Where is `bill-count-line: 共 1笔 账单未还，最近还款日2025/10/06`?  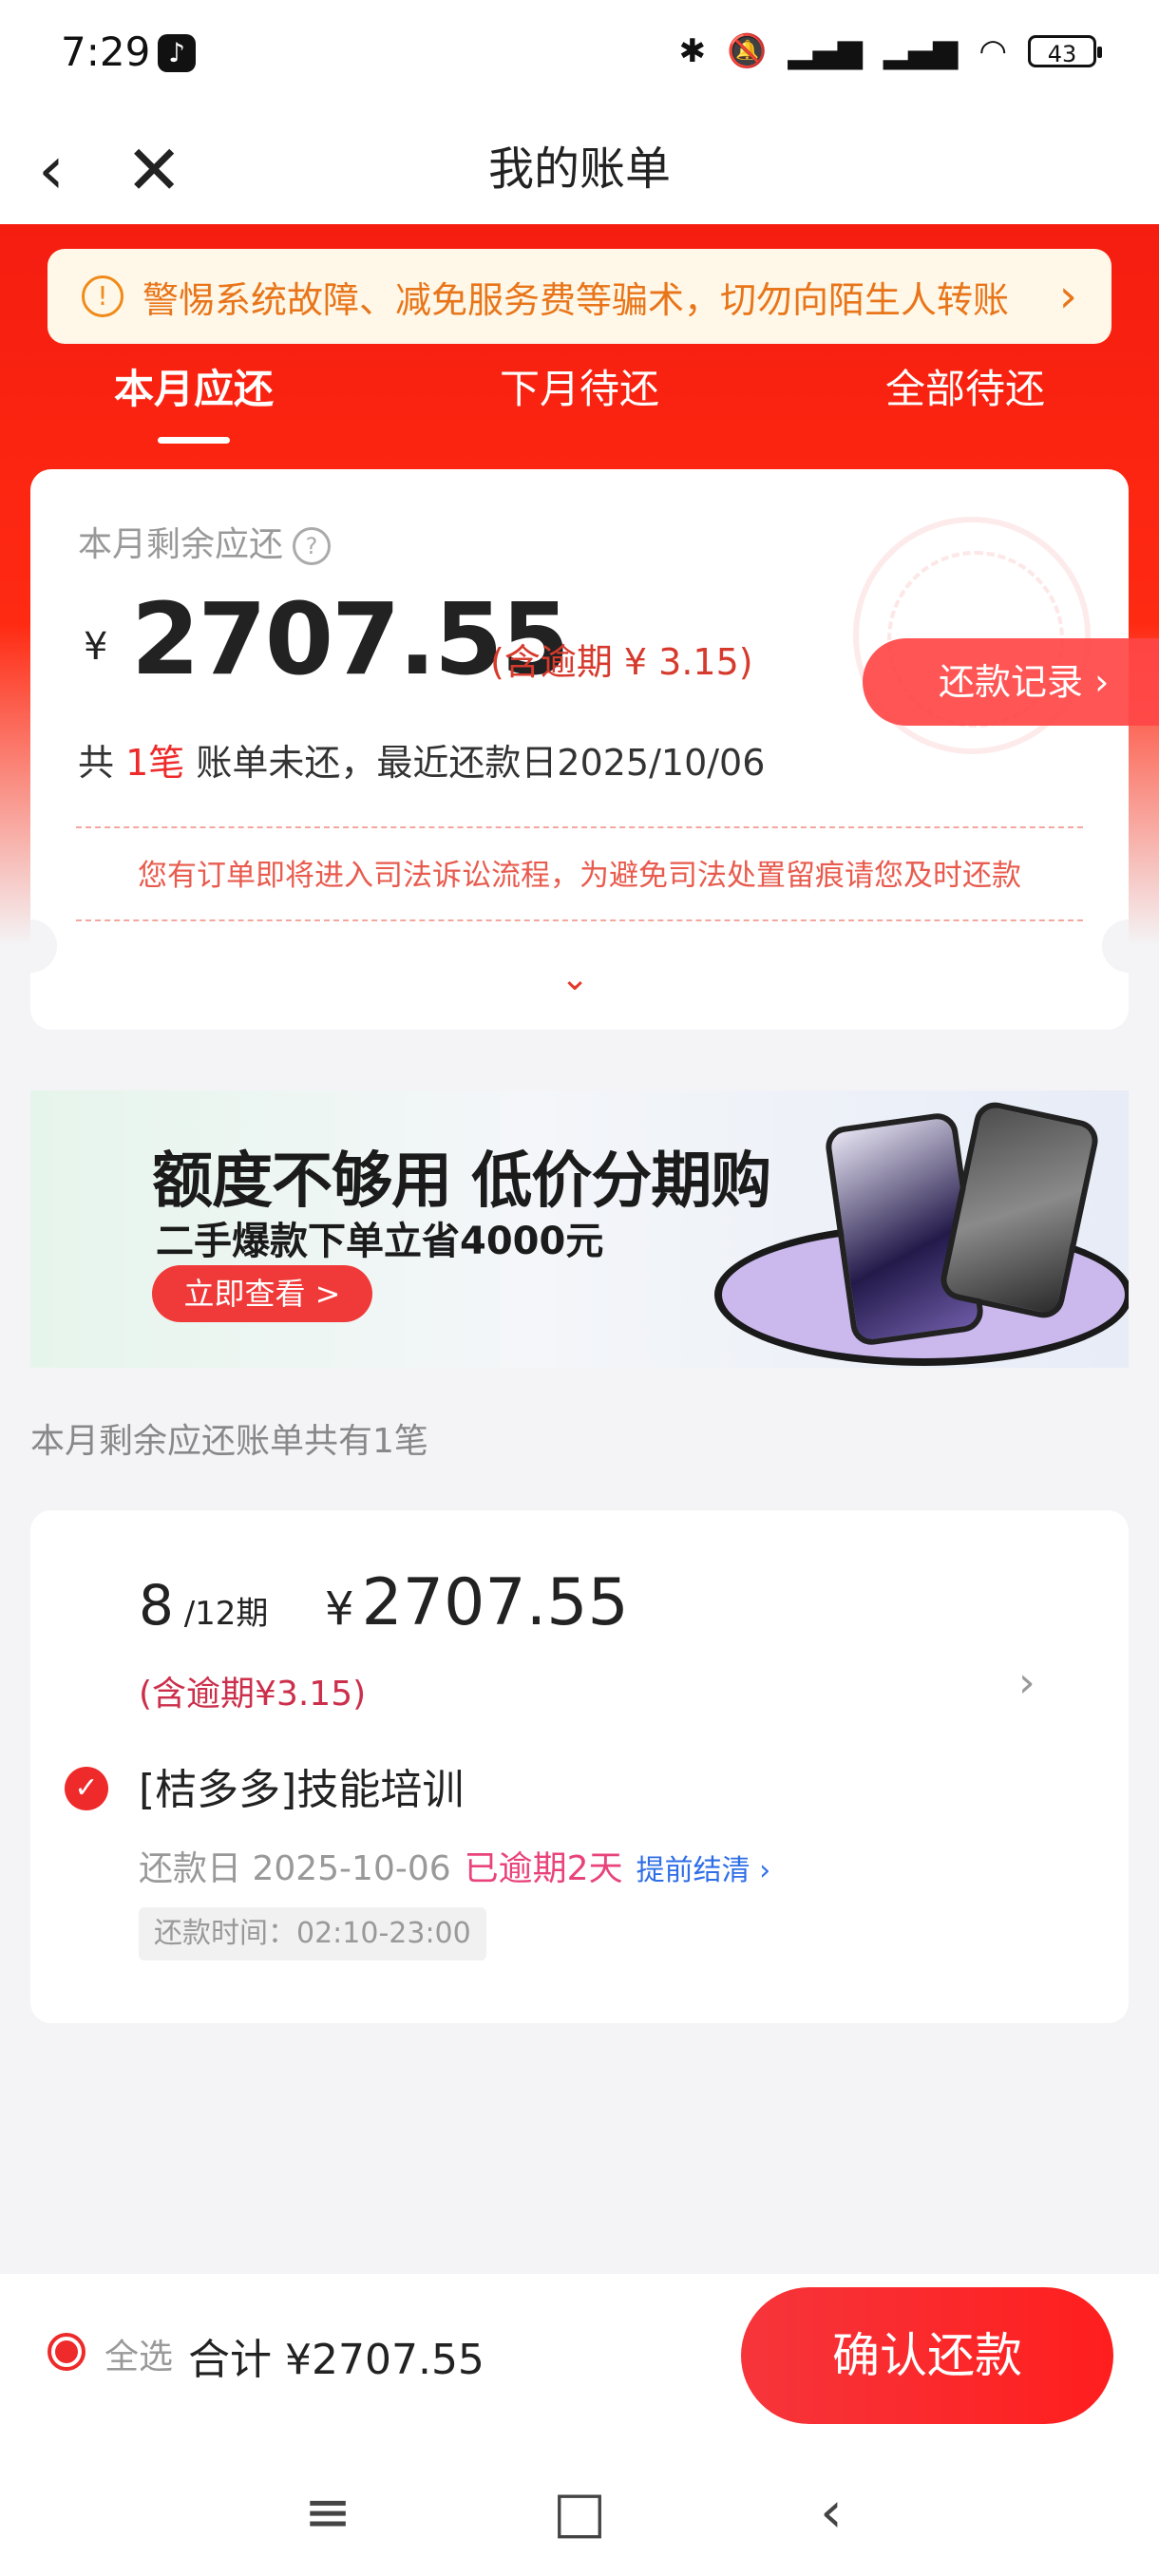
bill-count-line: 共 1笔 账单未还，最近还款日2025/10/06 is located at coordinates (422, 763).